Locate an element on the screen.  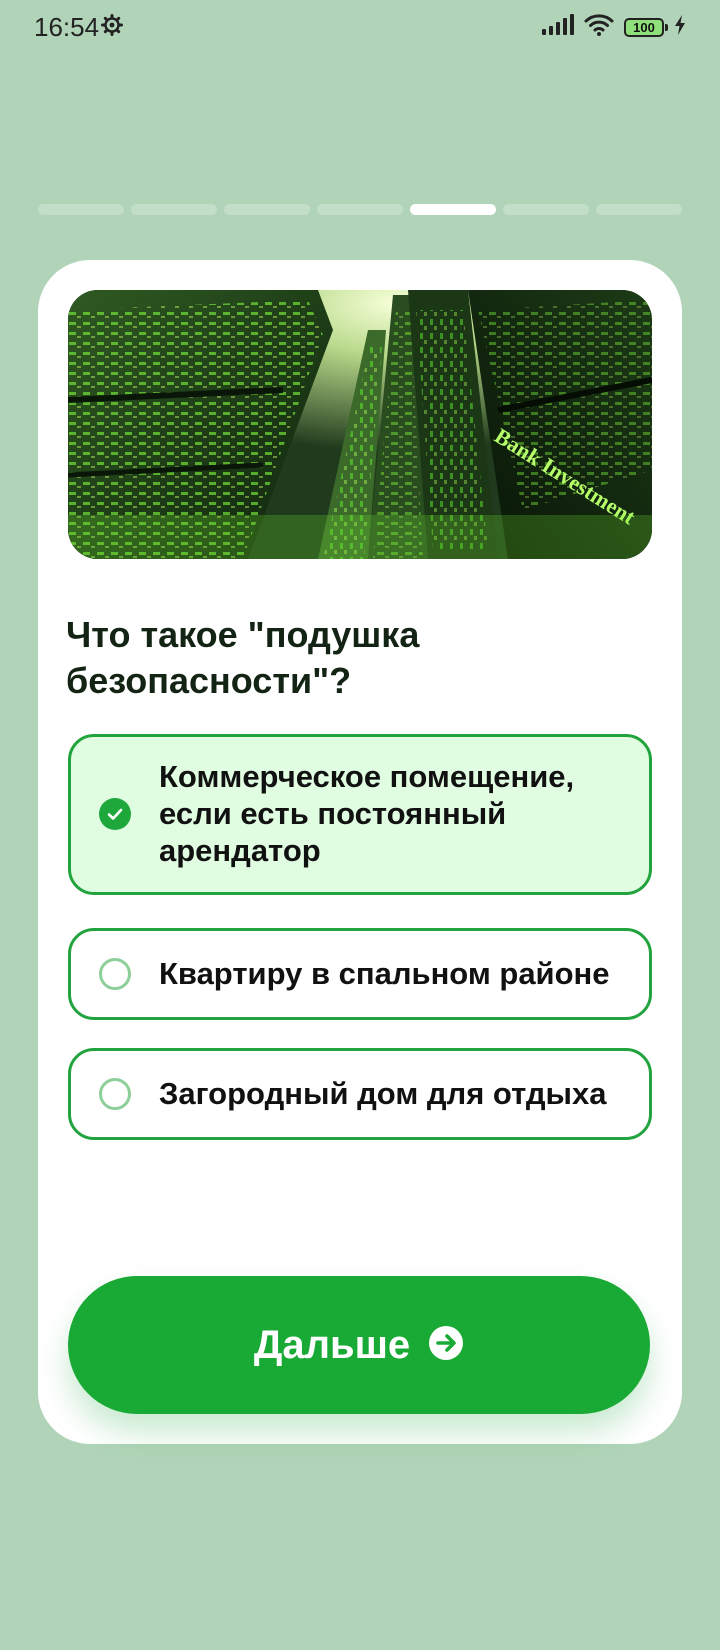
wifi-icon is located at coordinates (599, 27).